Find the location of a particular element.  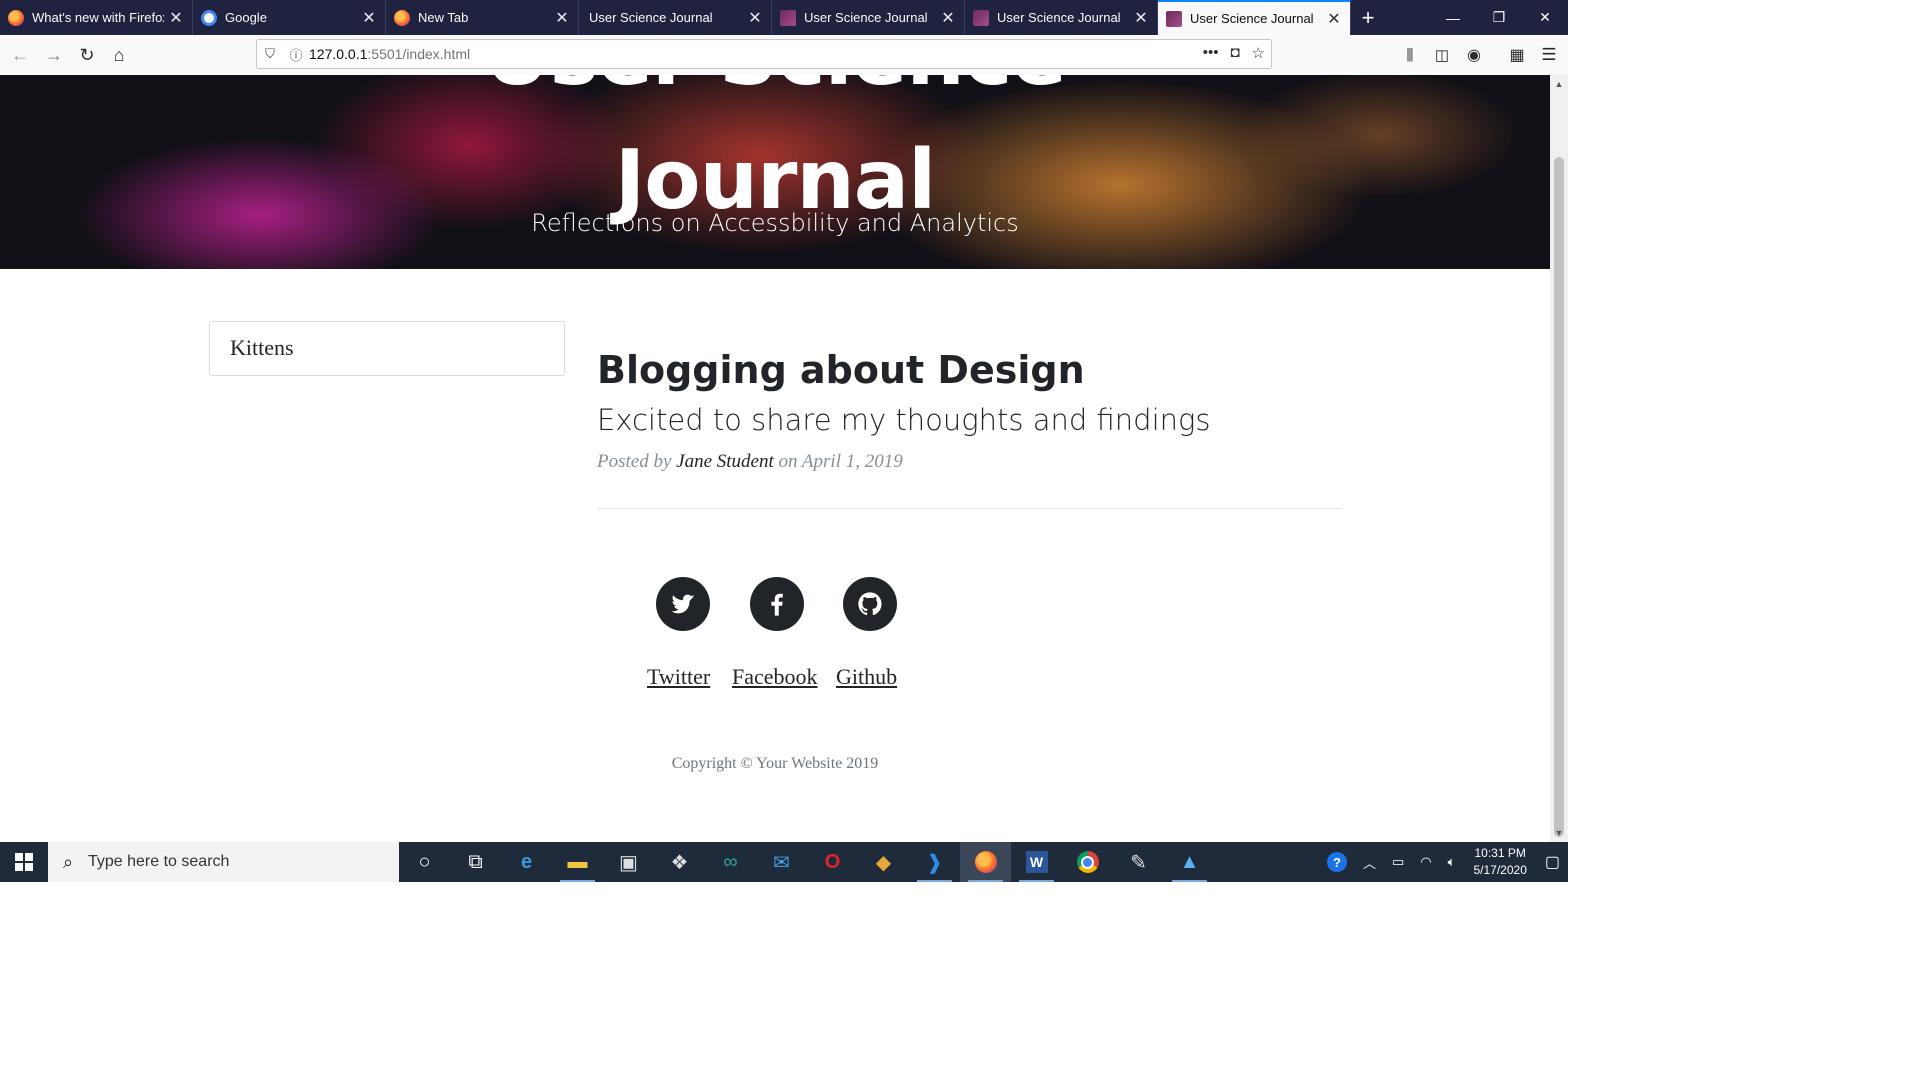

reload-button: ↻ is located at coordinates (87, 55).